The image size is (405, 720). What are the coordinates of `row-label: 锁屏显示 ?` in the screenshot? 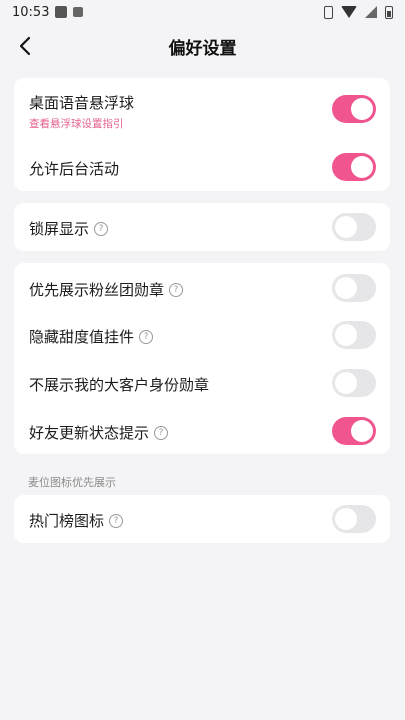 It's located at (69, 228).